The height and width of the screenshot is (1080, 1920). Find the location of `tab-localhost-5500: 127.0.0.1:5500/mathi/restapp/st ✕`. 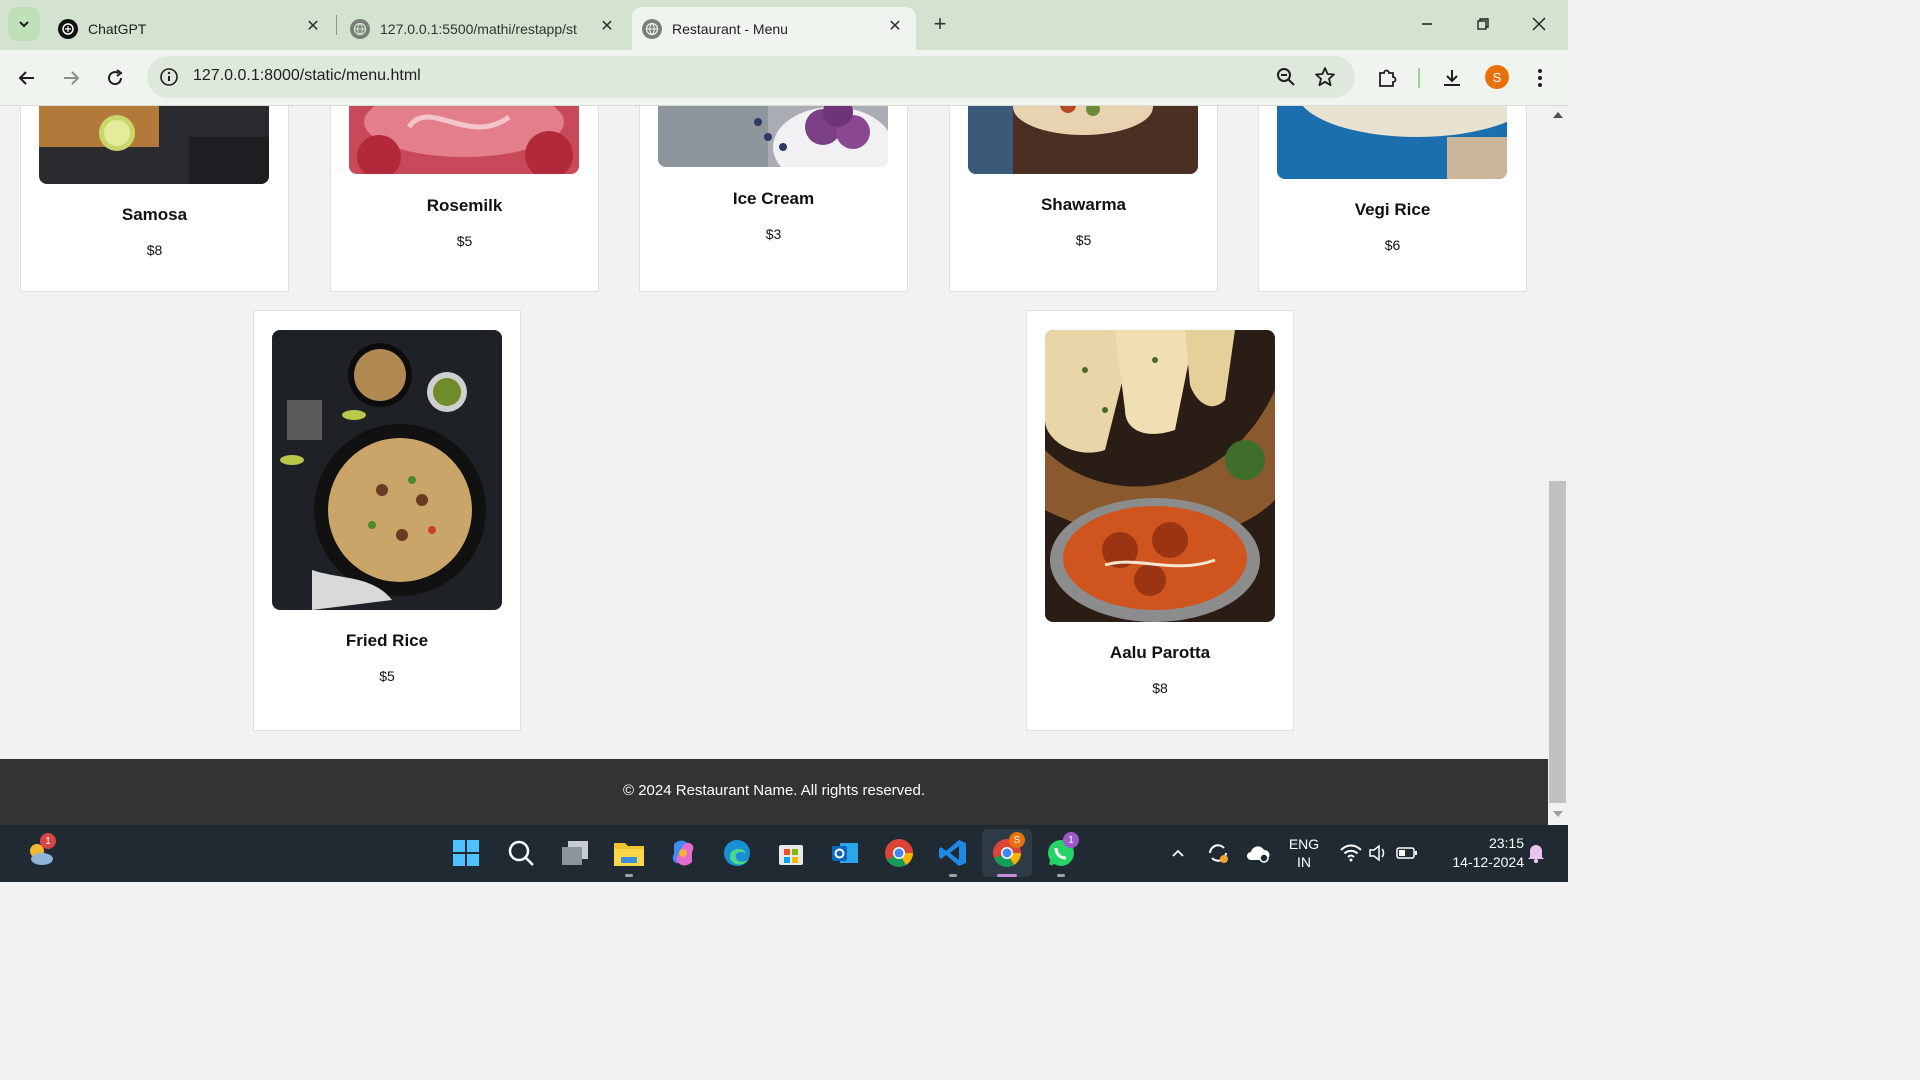

tab-localhost-5500: 127.0.0.1:5500/mathi/restapp/st ✕ is located at coordinates (484, 28).